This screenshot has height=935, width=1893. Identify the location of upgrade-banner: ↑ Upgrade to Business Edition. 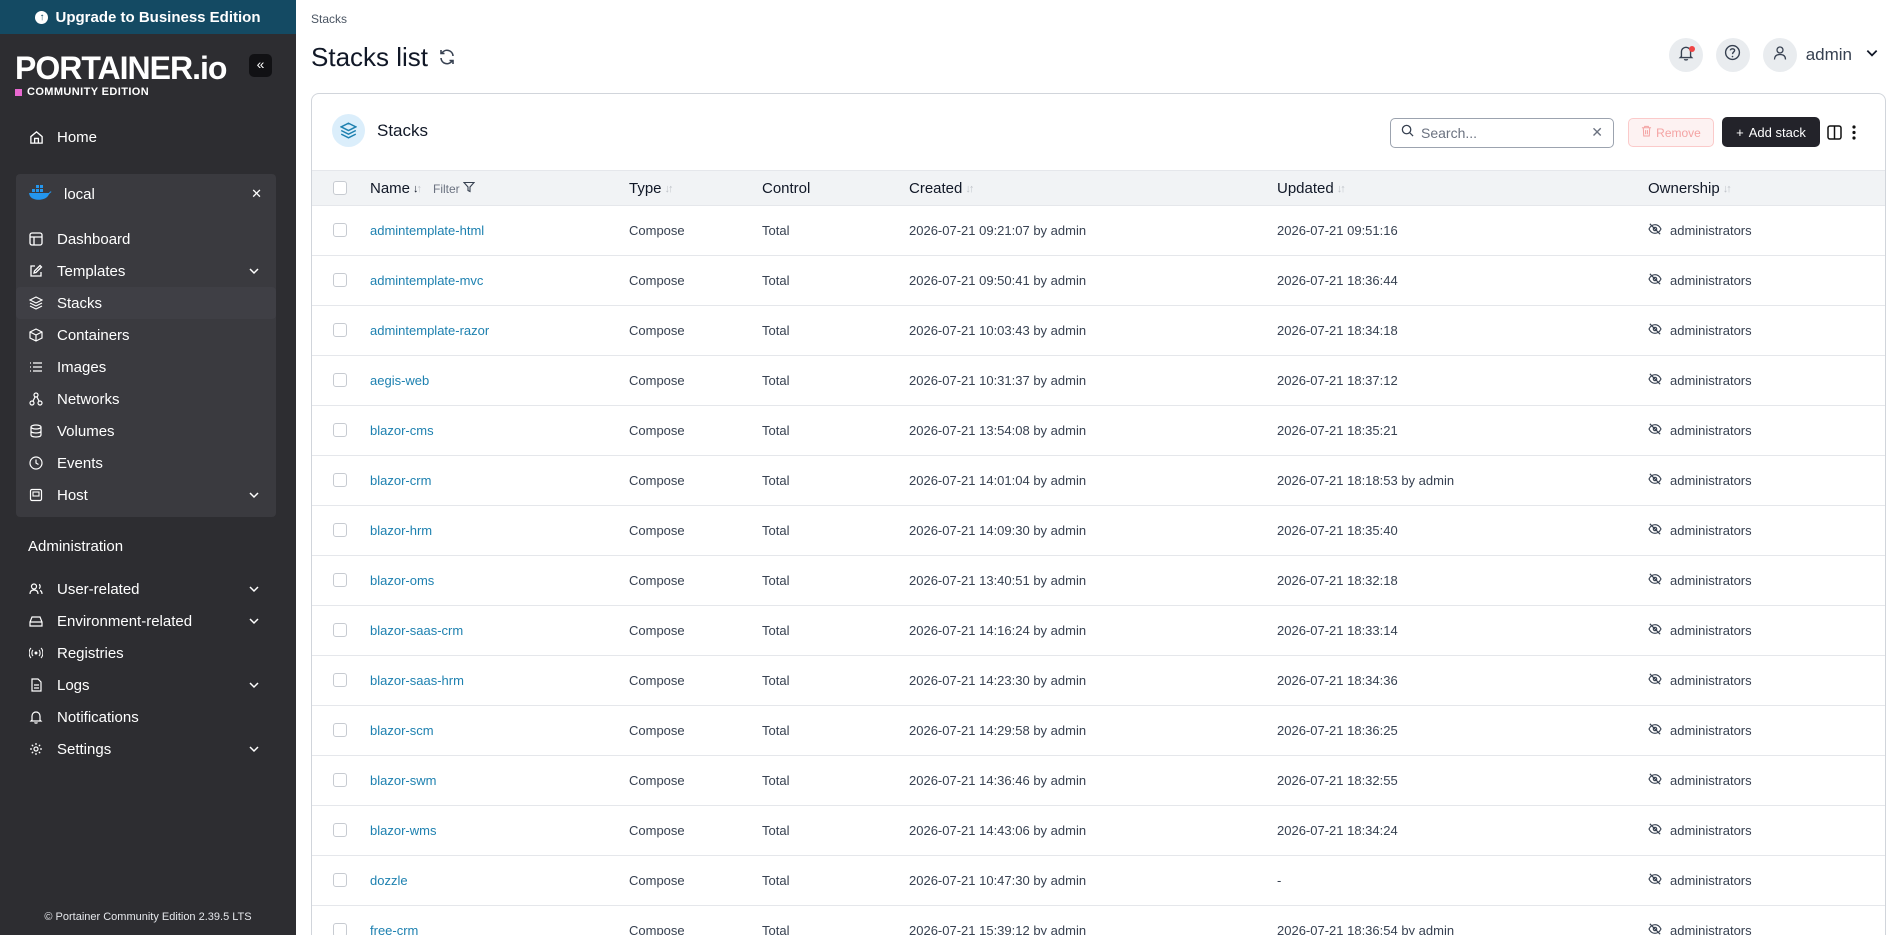
(148, 17).